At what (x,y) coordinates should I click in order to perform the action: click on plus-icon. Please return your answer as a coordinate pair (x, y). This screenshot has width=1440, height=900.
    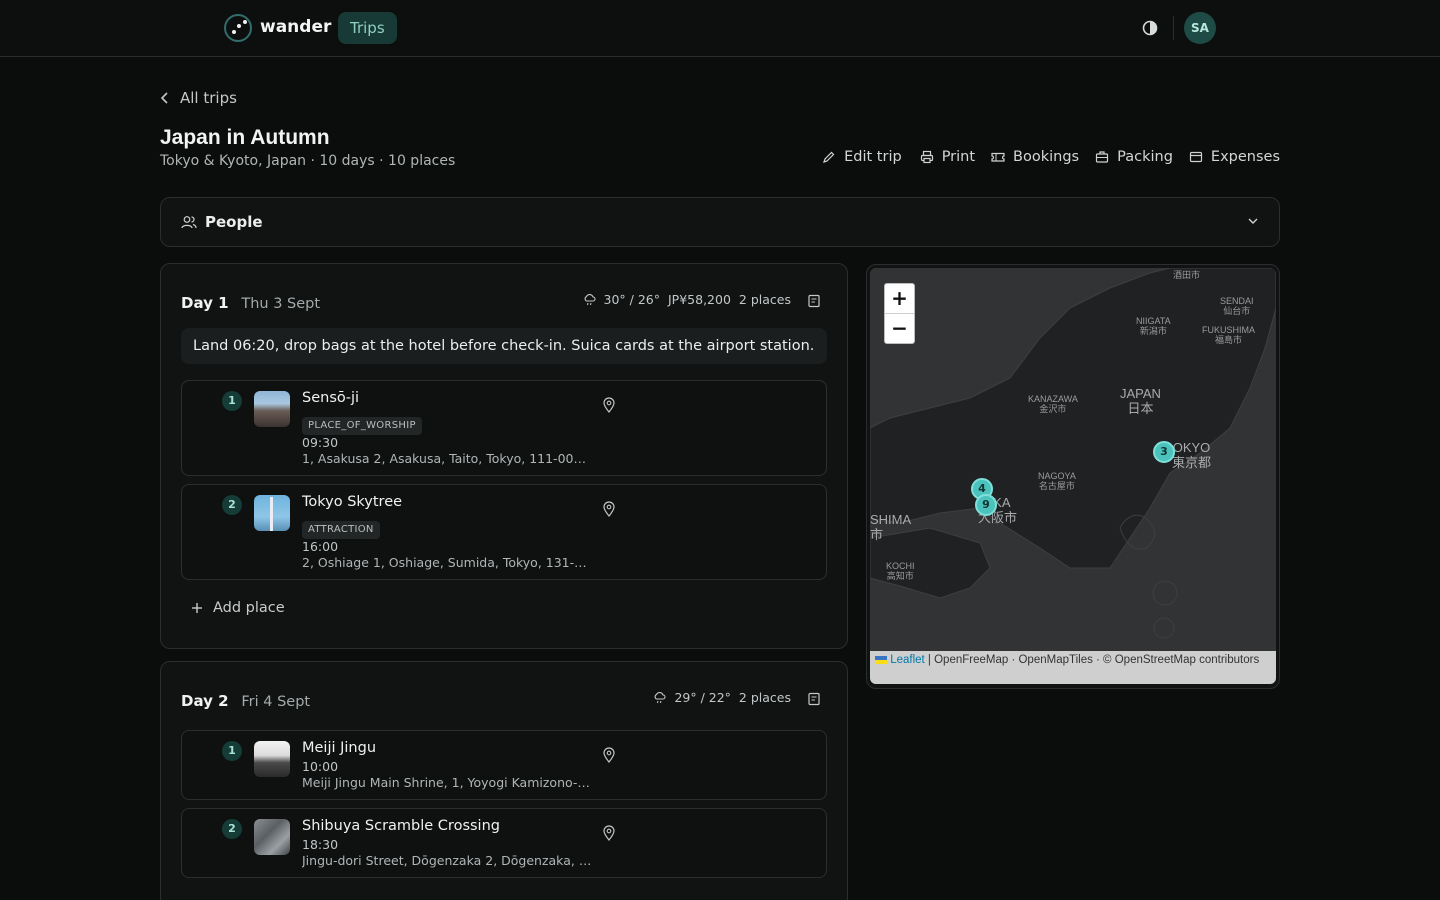
    Looking at the image, I should click on (197, 608).